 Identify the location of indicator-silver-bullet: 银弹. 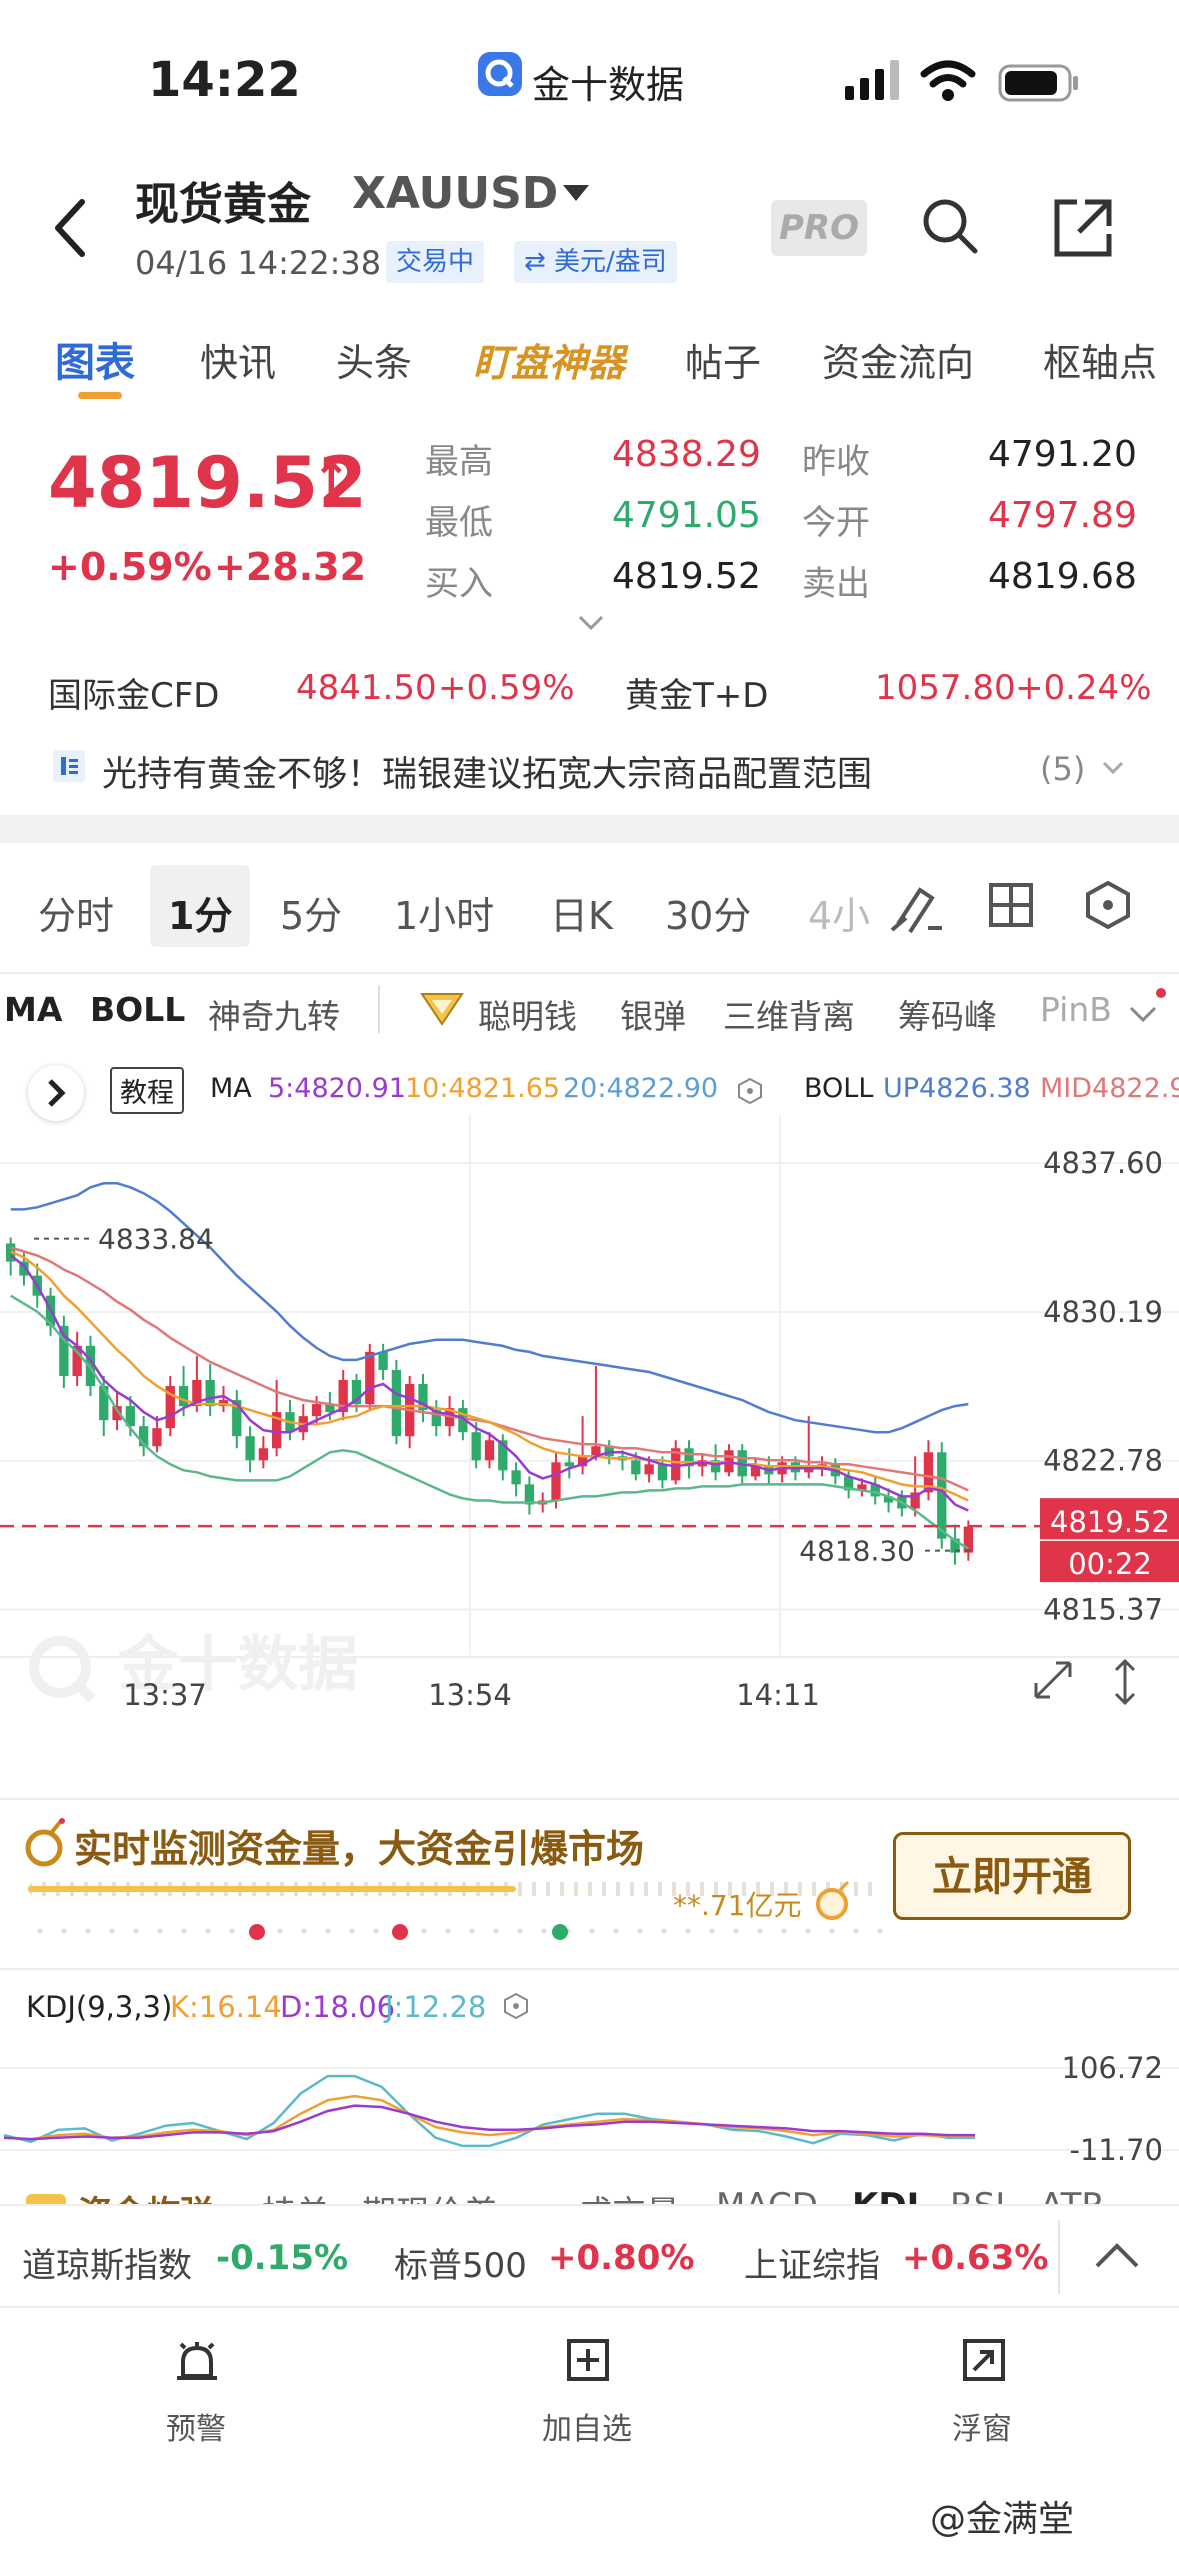
(653, 1014).